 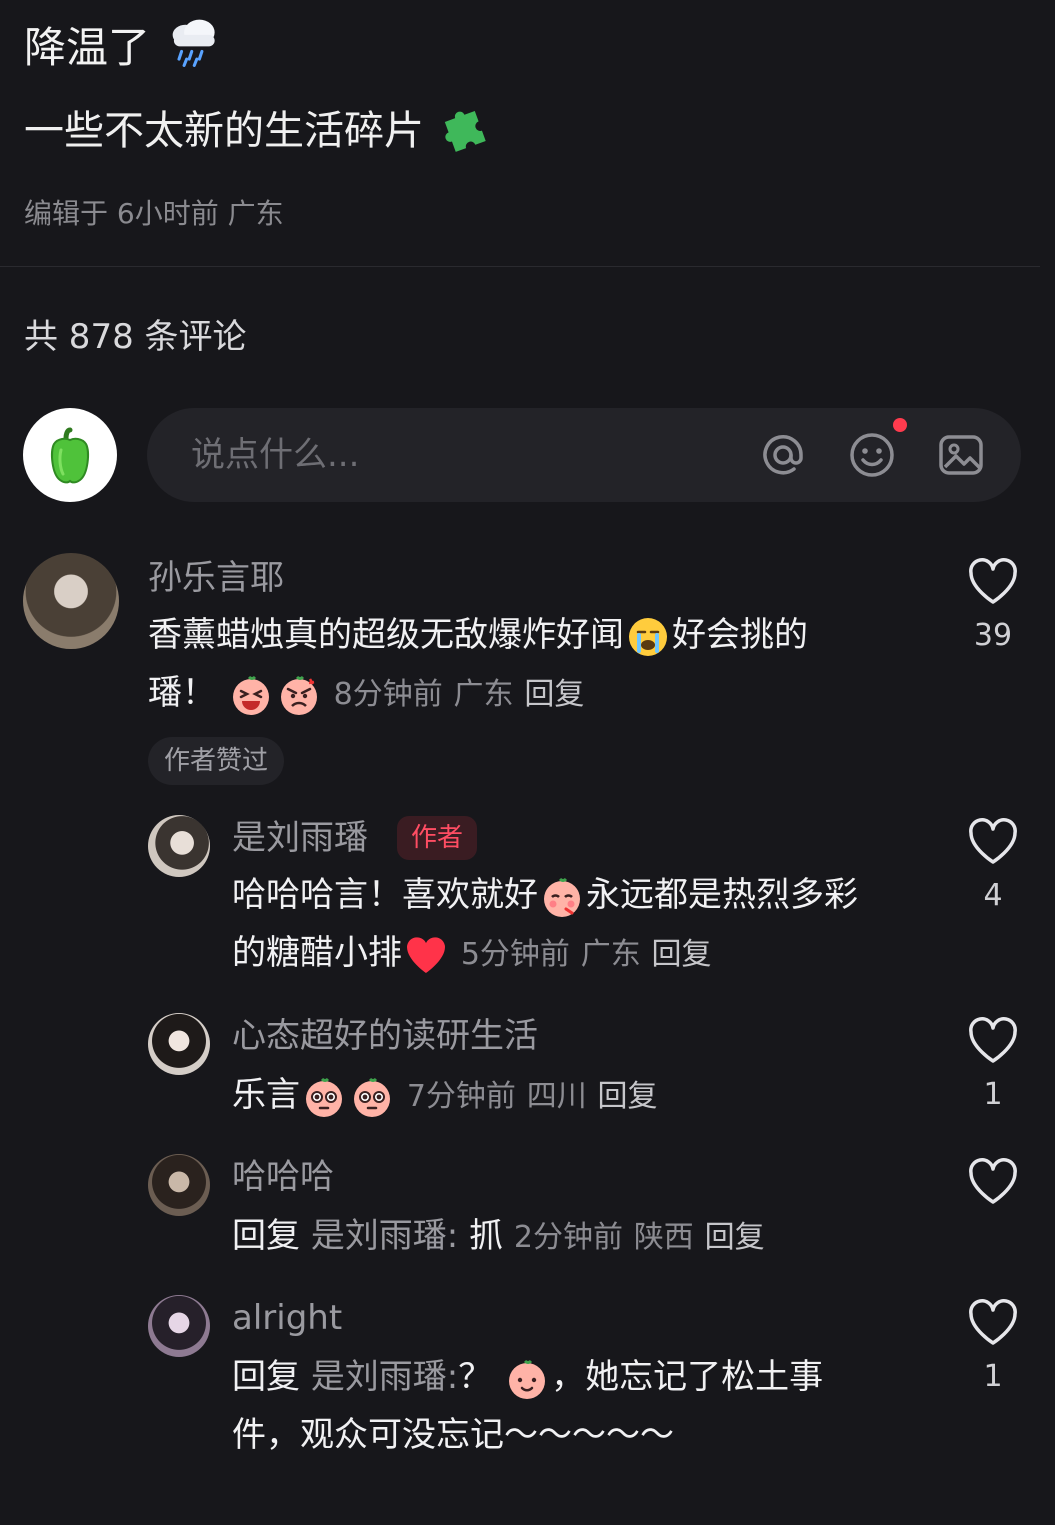 What do you see at coordinates (461, 1096) in the screenshot?
I see `comment-time: 7分钟前` at bounding box center [461, 1096].